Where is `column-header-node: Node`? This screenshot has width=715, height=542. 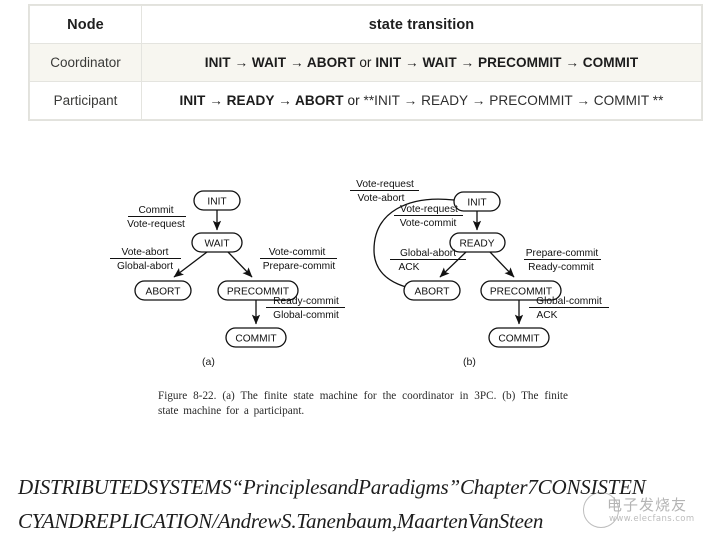 column-header-node: Node is located at coordinates (85, 24).